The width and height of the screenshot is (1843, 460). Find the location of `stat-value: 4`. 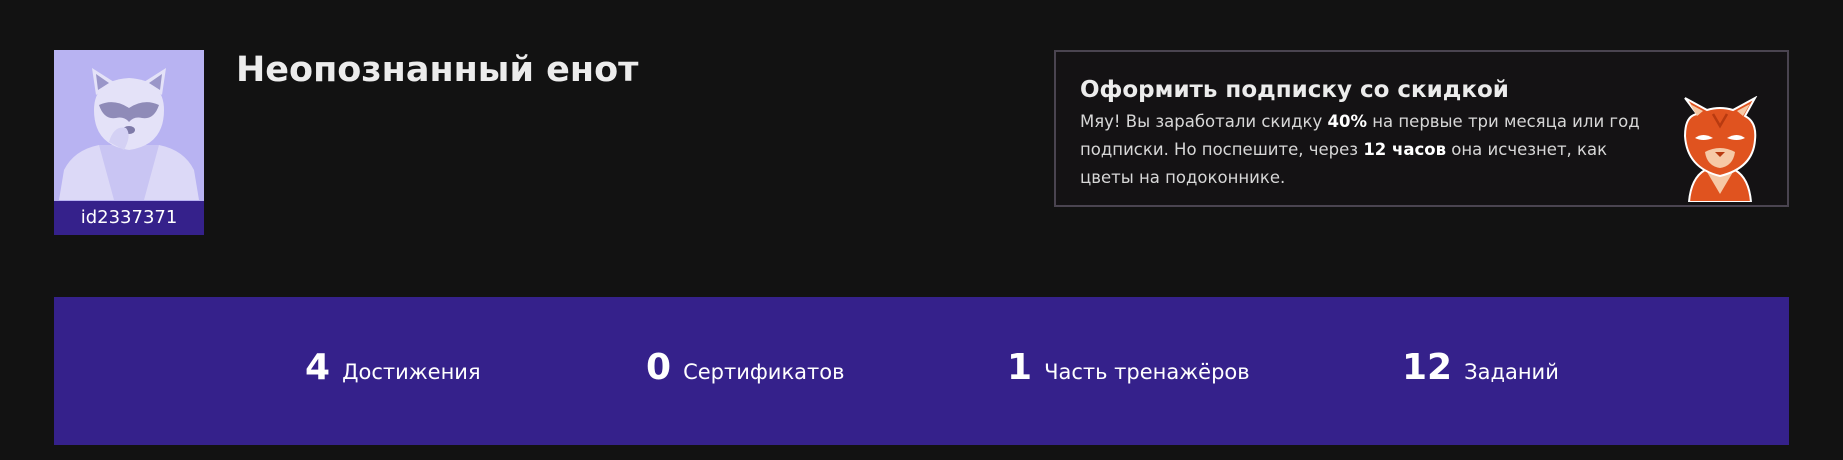

stat-value: 4 is located at coordinates (318, 367).